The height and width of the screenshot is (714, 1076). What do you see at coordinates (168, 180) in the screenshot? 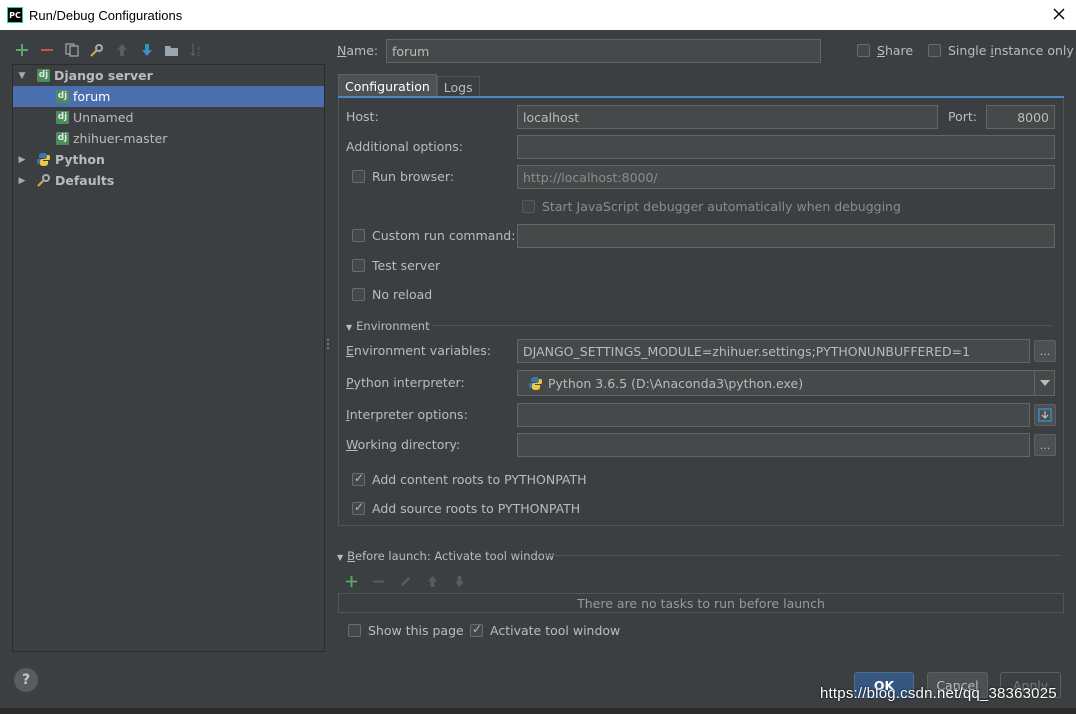
I see `tree-item-defaults: ▶ Defaults` at bounding box center [168, 180].